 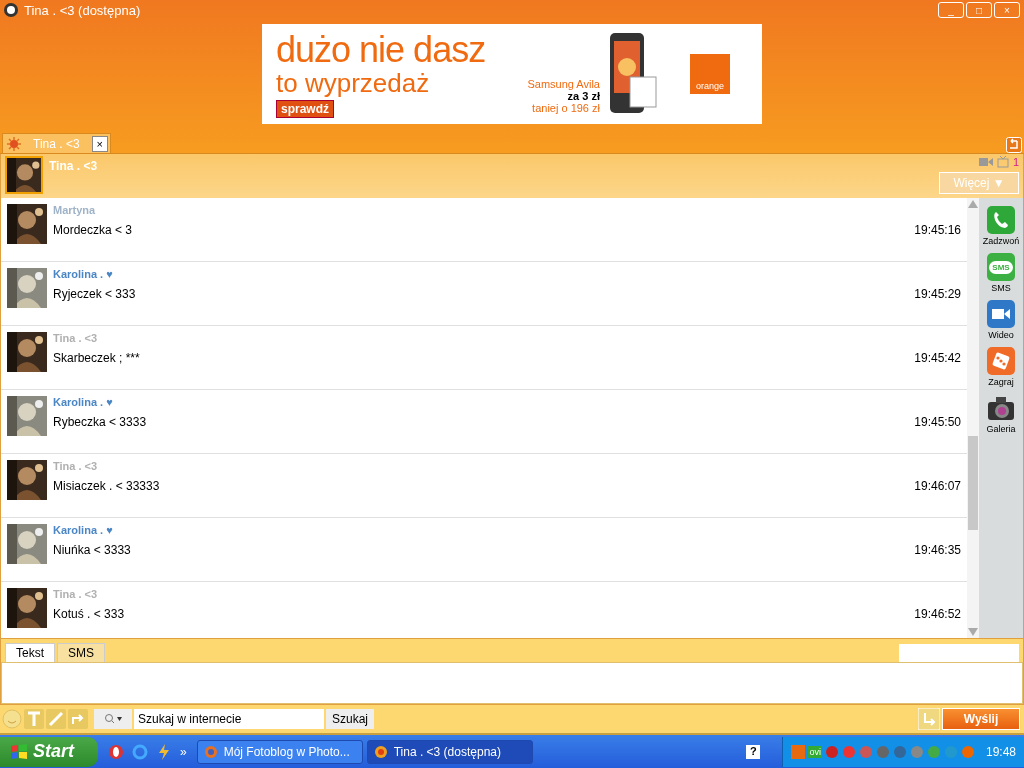 What do you see at coordinates (753, 751) in the screenshot?
I see `help-icon: ?` at bounding box center [753, 751].